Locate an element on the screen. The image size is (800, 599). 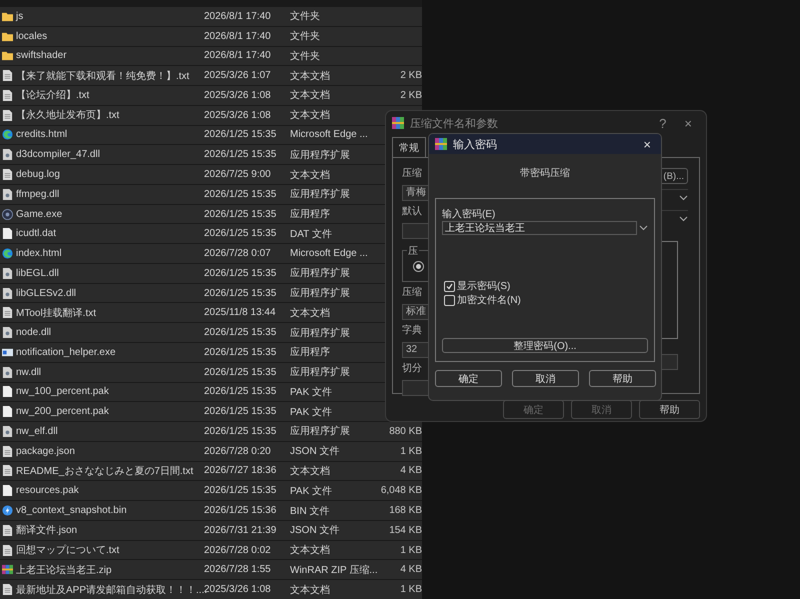
checkbox-label: 显示密码(S) is located at coordinates (483, 286).